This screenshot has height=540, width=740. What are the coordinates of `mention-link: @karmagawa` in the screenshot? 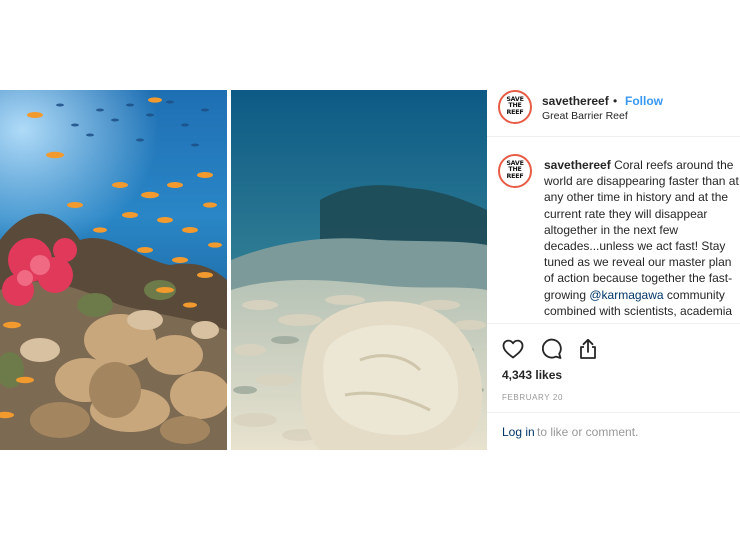 It's located at (626, 295).